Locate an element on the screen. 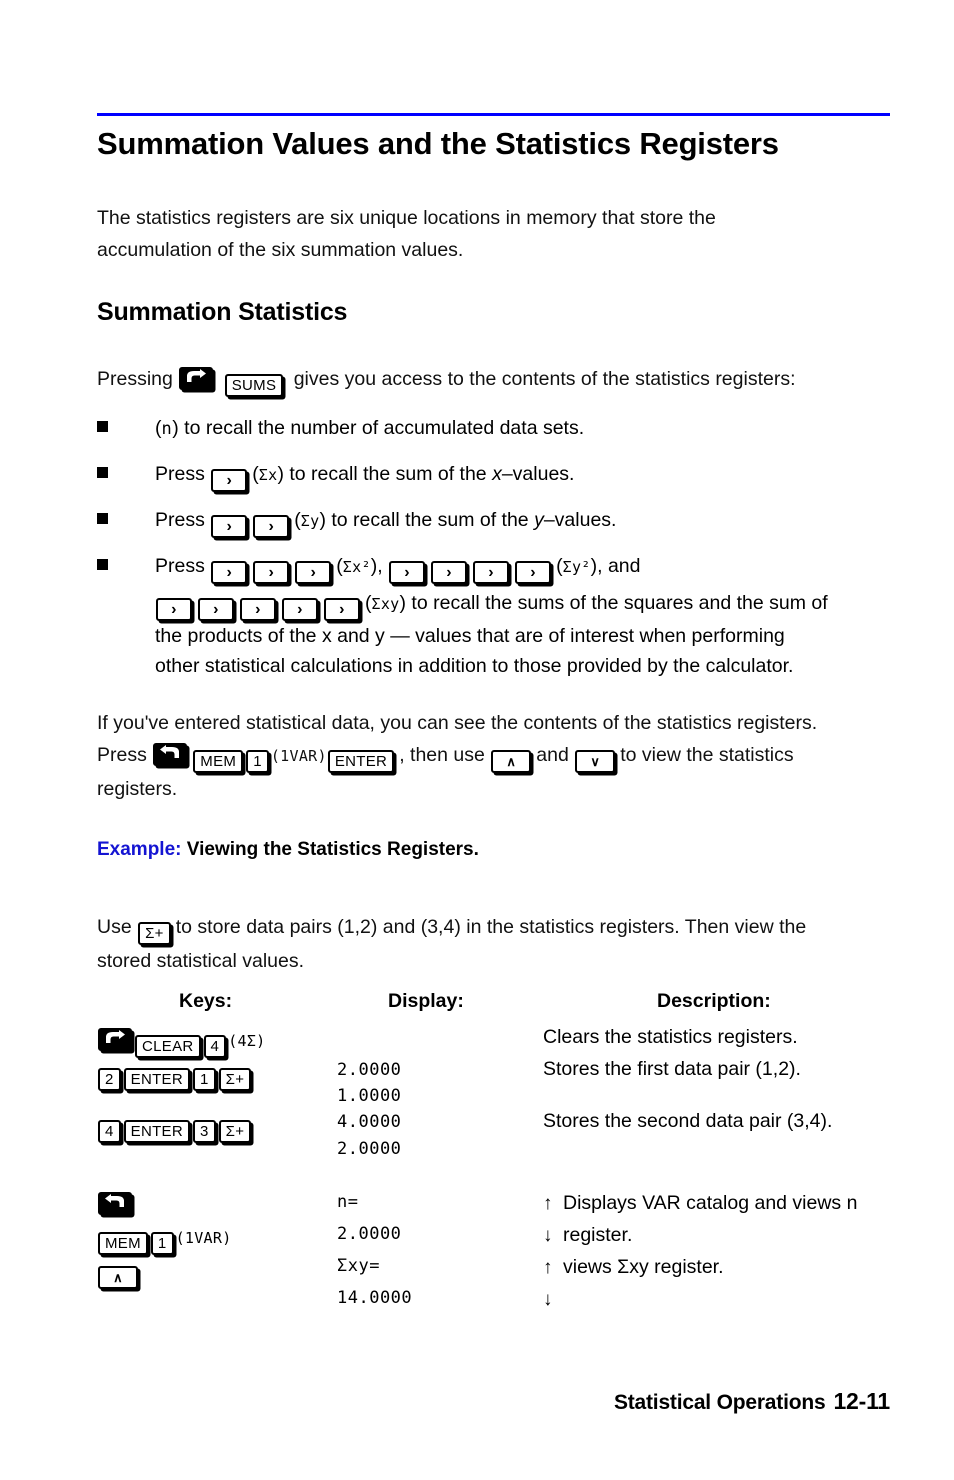  table-row: ∧ is located at coordinates (118, 1274).